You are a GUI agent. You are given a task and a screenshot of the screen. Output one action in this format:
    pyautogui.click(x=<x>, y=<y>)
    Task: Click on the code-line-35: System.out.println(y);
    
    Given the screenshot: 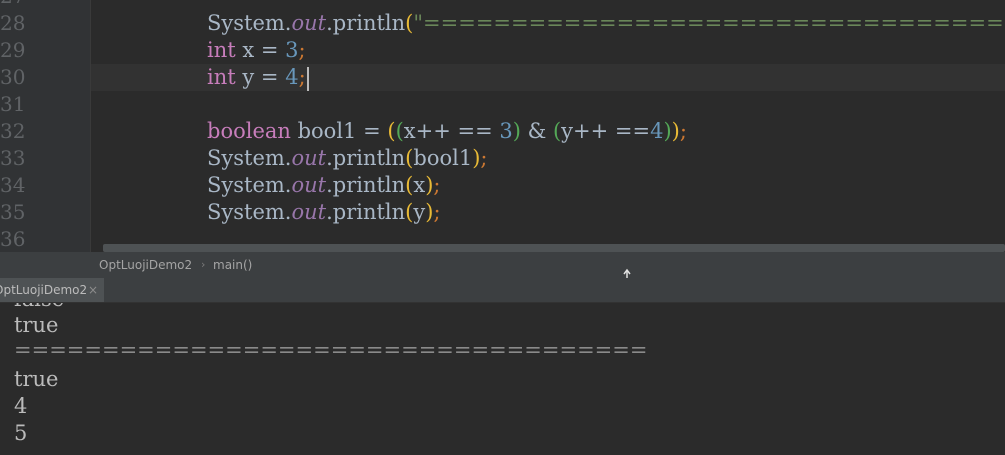 What is the action you would take?
    pyautogui.click(x=324, y=212)
    